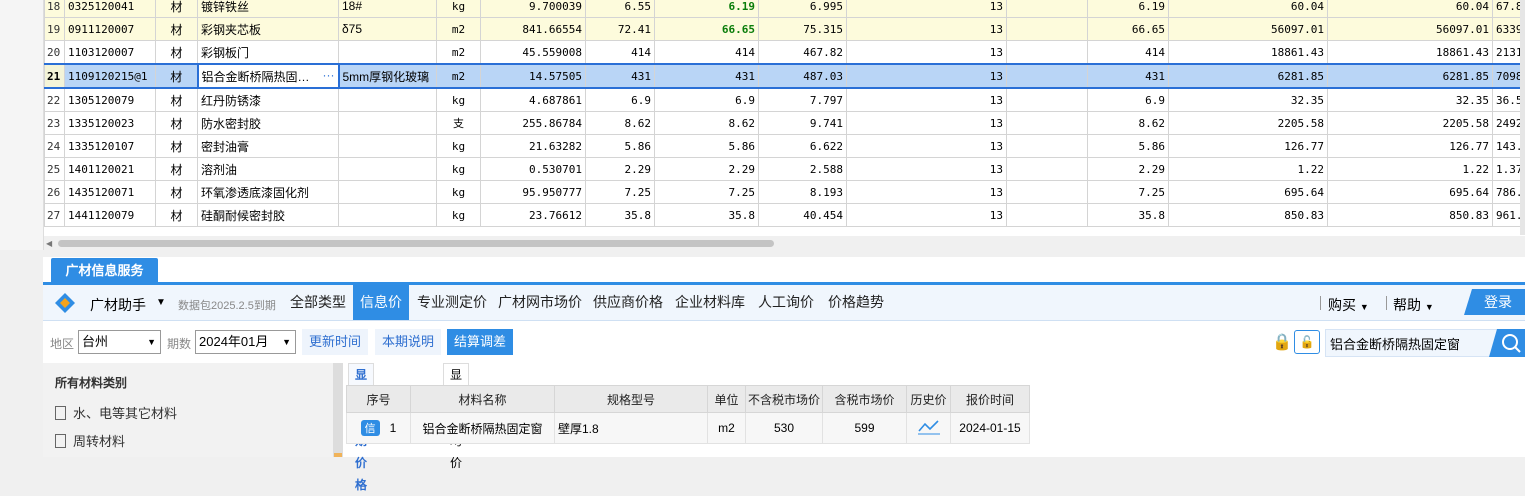  Describe the element at coordinates (1248, 215) in the screenshot. I see `amount-cell: 850.83` at that location.